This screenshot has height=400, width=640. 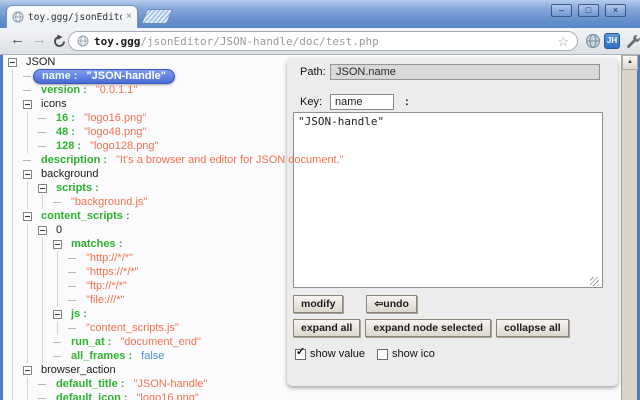 What do you see at coordinates (72, 16) in the screenshot?
I see `browser-tab: toy.ggg/jsonEditor/JSON- ×` at bounding box center [72, 16].